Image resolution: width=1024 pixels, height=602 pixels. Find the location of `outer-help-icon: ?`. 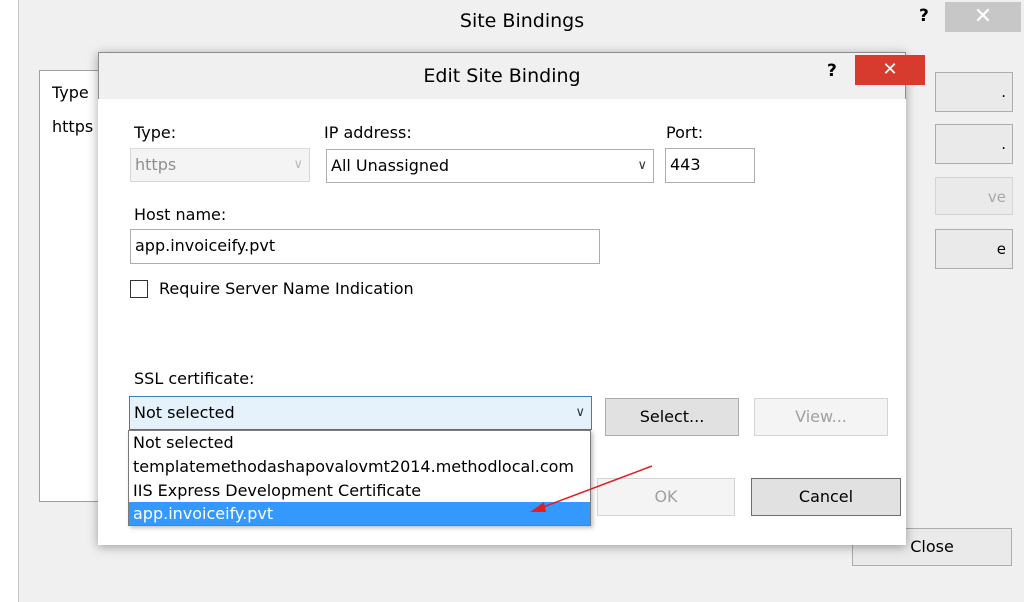

outer-help-icon: ? is located at coordinates (927, 16).